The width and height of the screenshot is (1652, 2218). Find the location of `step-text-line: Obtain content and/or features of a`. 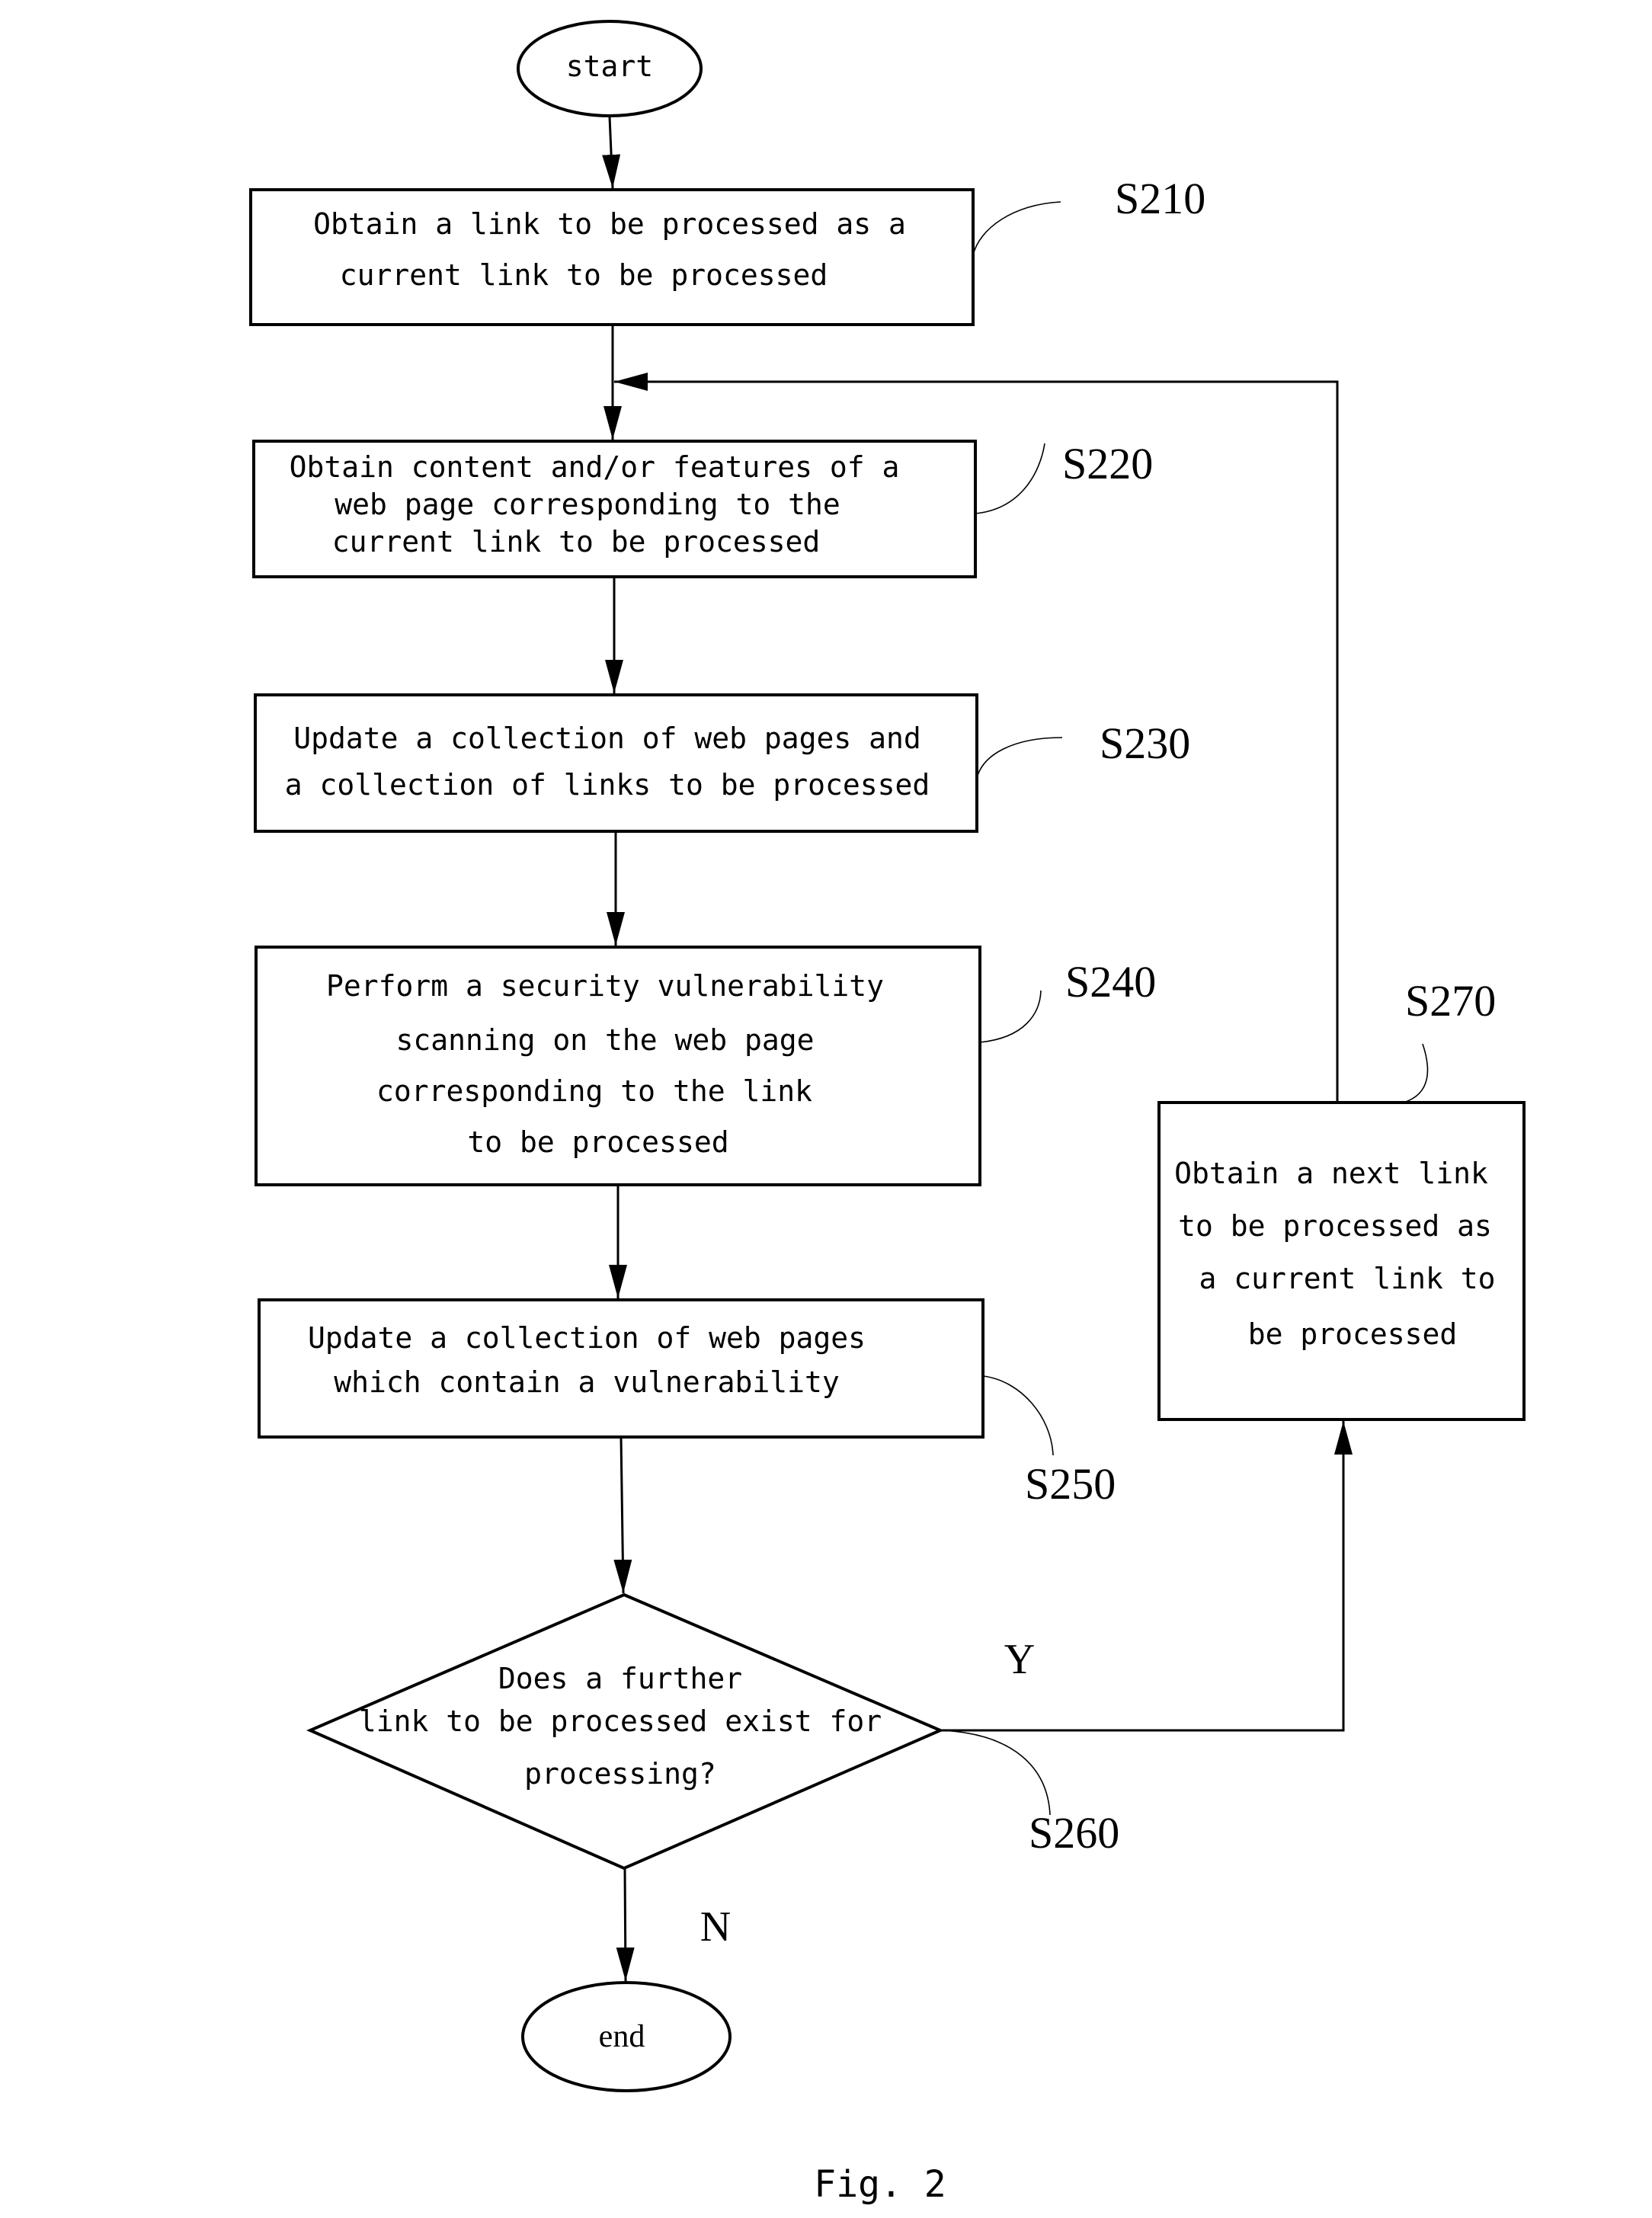

step-text-line: Obtain content and/or features of a is located at coordinates (595, 467).